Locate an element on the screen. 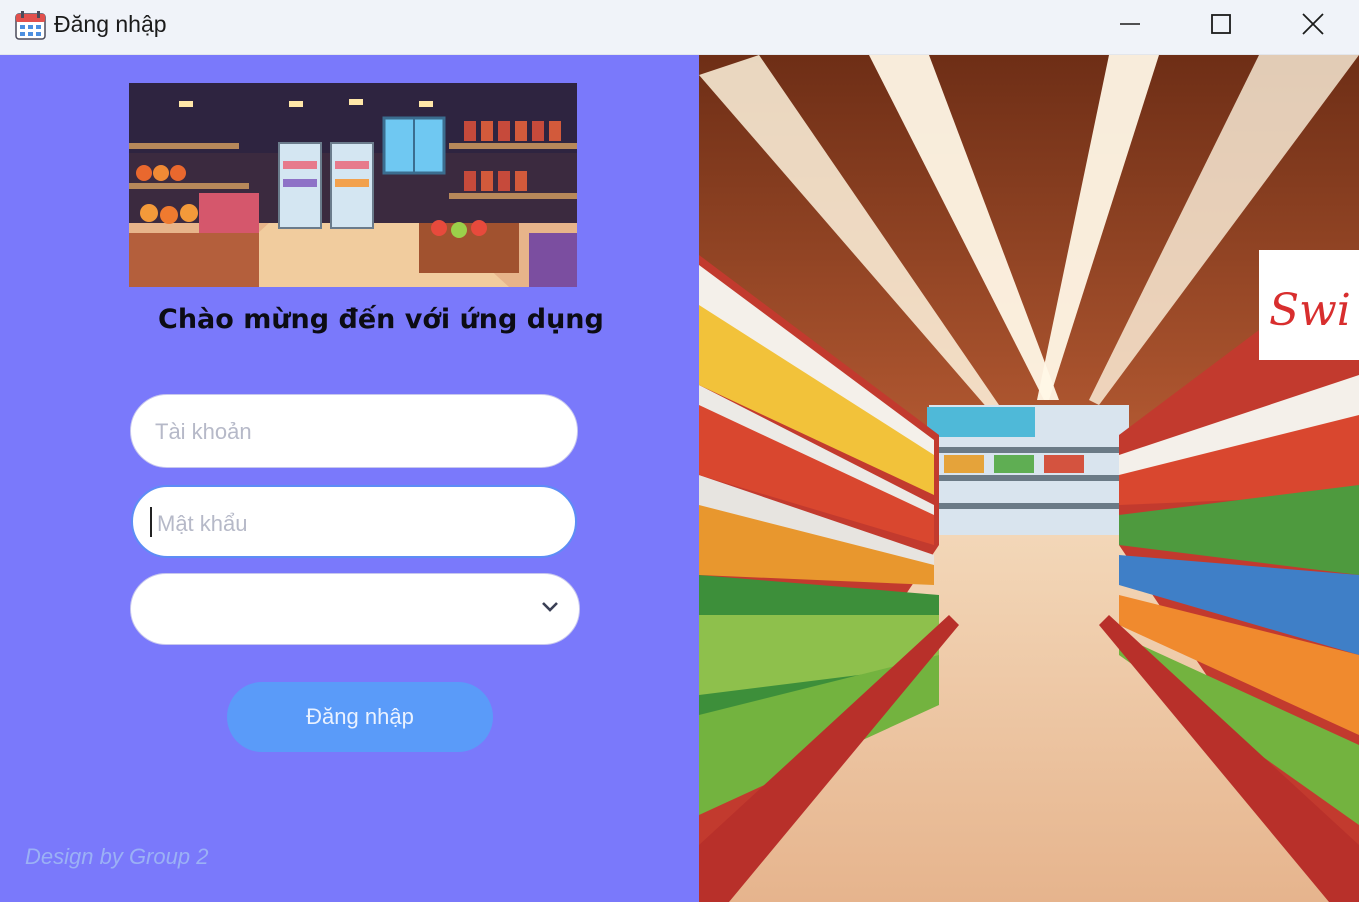  minimize-icon is located at coordinates (1130, 24).